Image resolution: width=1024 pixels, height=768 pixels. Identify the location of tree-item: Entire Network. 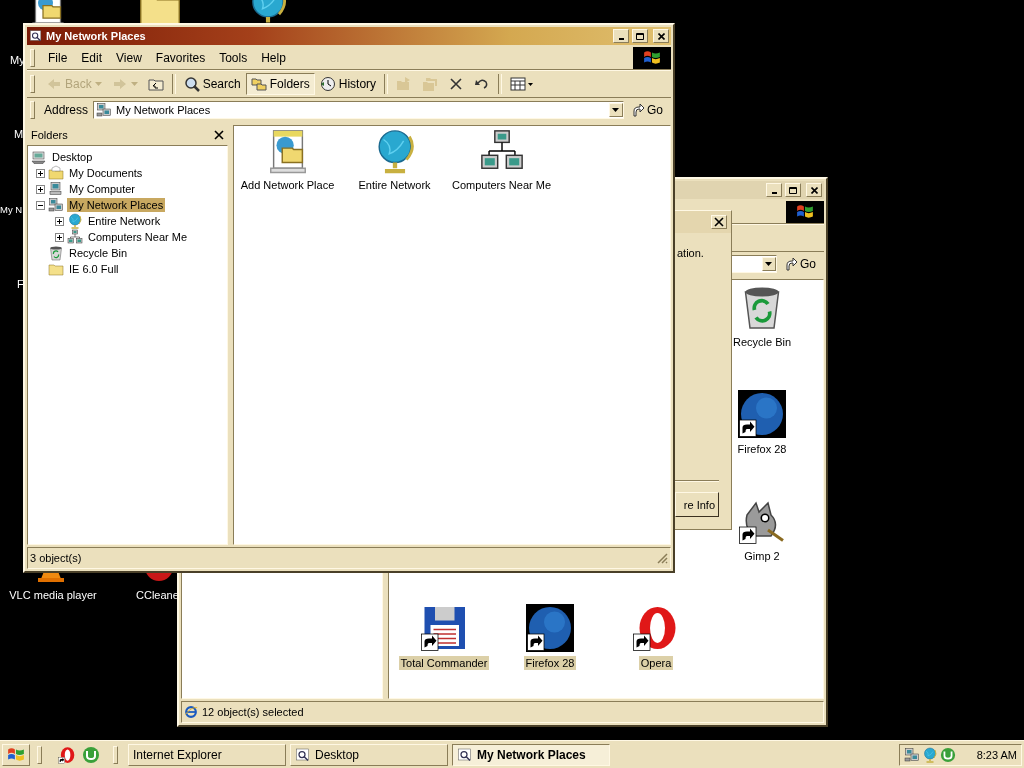
(124, 221).